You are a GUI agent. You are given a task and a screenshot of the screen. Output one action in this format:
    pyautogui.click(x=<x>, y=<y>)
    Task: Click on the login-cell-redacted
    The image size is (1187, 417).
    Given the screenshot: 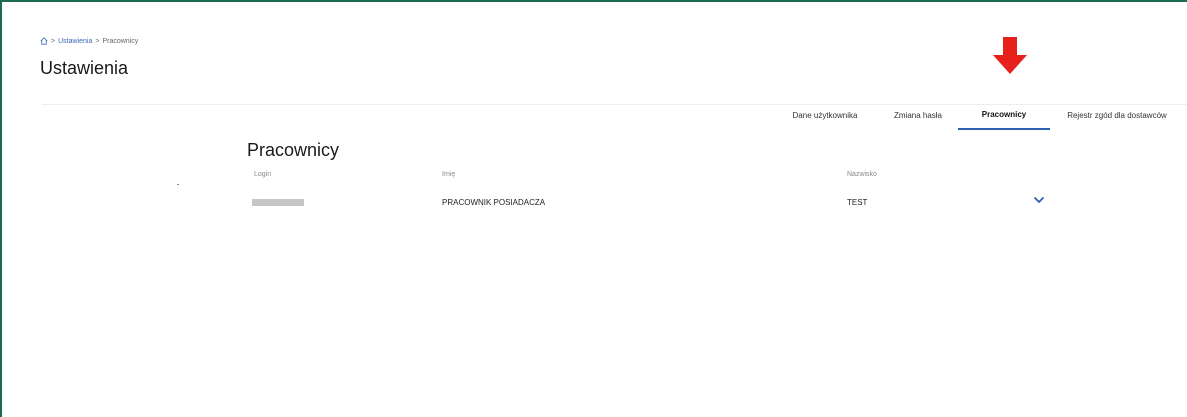 What is the action you would take?
    pyautogui.click(x=278, y=202)
    